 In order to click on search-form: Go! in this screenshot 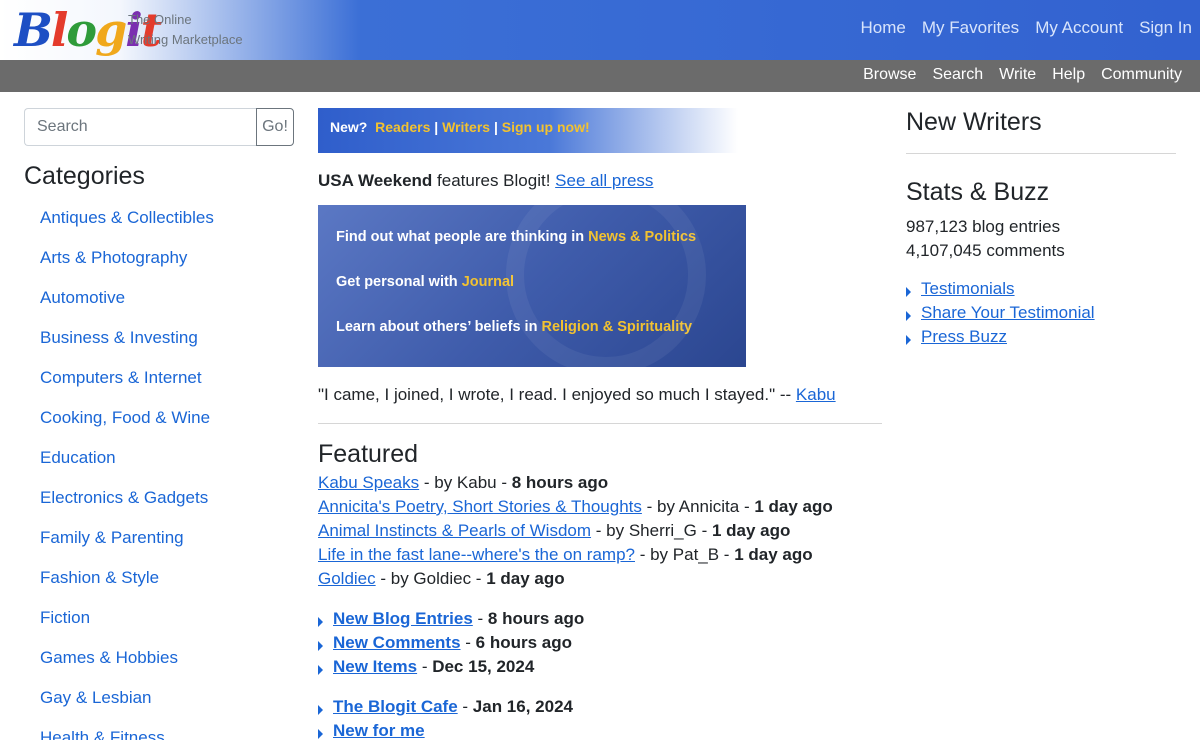, I will do `click(159, 127)`.